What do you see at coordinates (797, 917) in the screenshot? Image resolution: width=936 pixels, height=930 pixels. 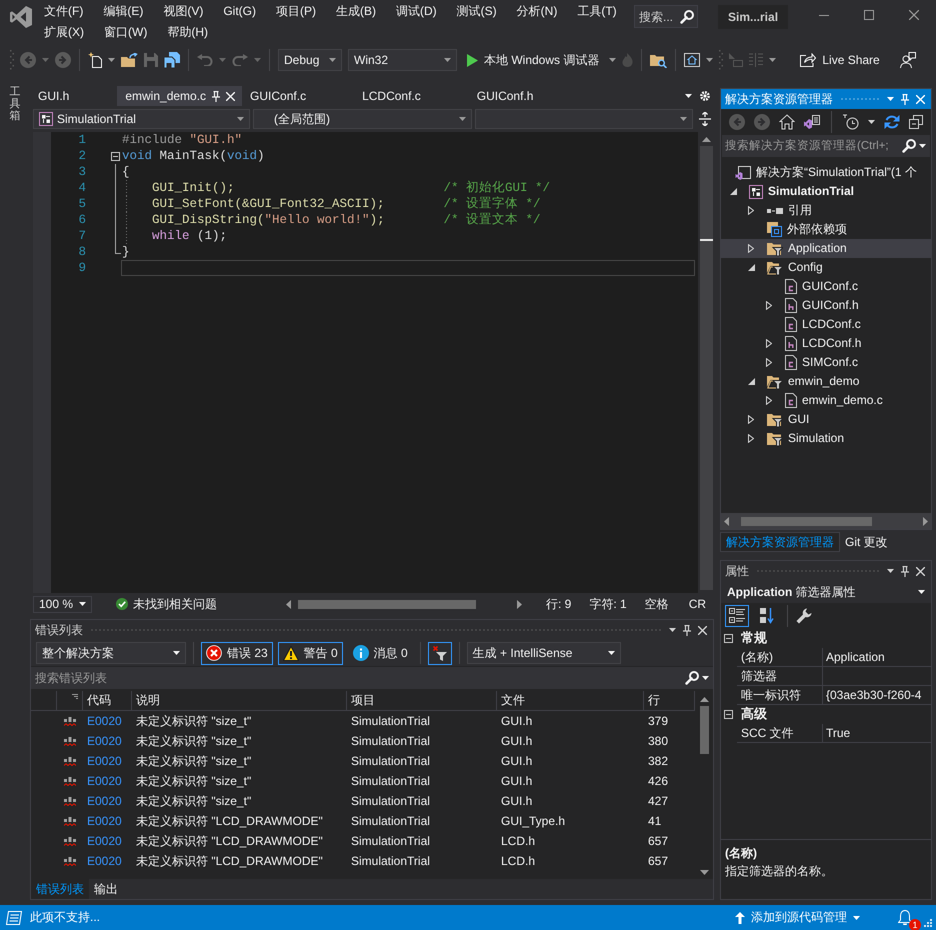 I see `source-control-button: 添加到源代码管理` at bounding box center [797, 917].